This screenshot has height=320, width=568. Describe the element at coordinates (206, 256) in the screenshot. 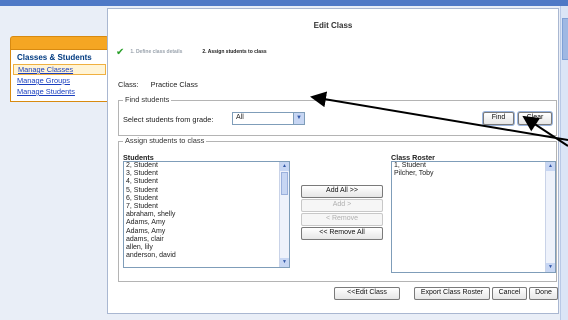

I see `list-item: anderson, david` at that location.